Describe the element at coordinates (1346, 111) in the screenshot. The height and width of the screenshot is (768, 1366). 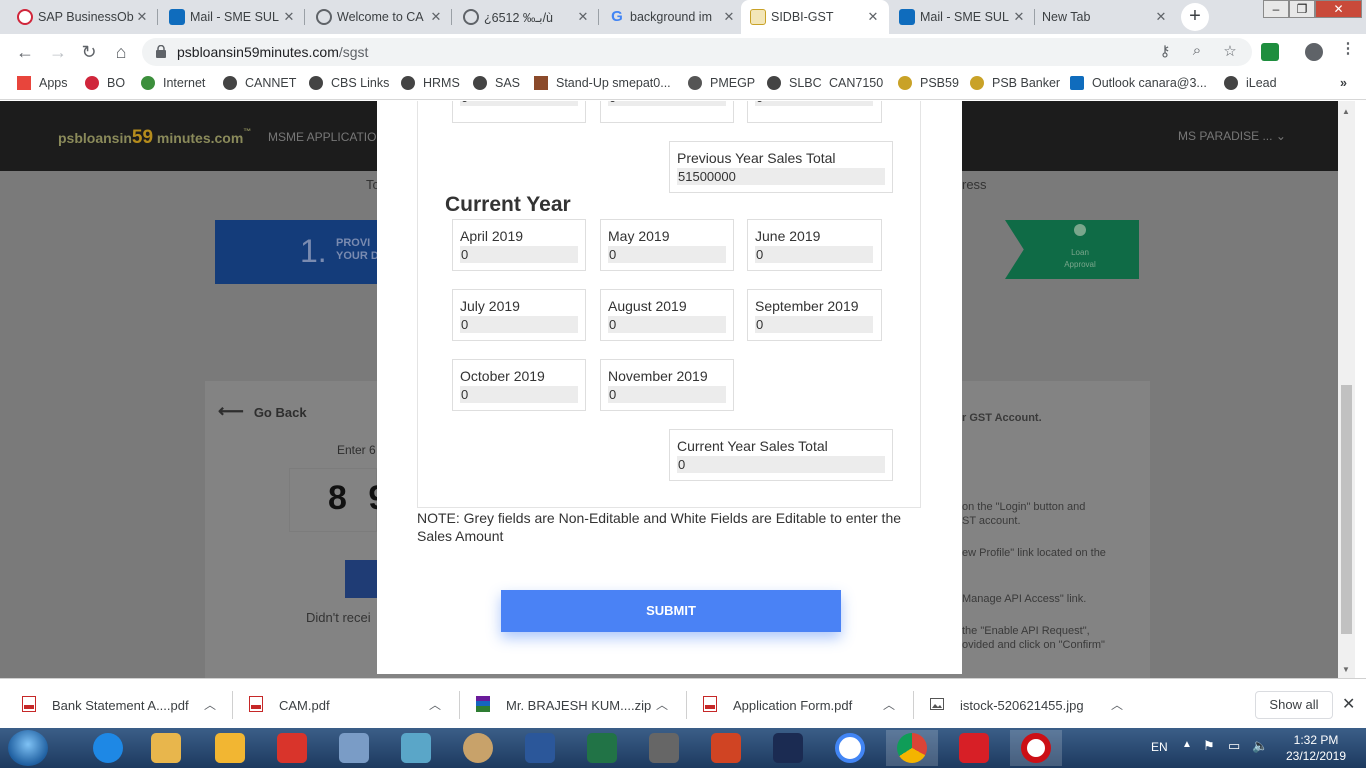
I see `scroll-up-arrow-icon: ▲` at that location.